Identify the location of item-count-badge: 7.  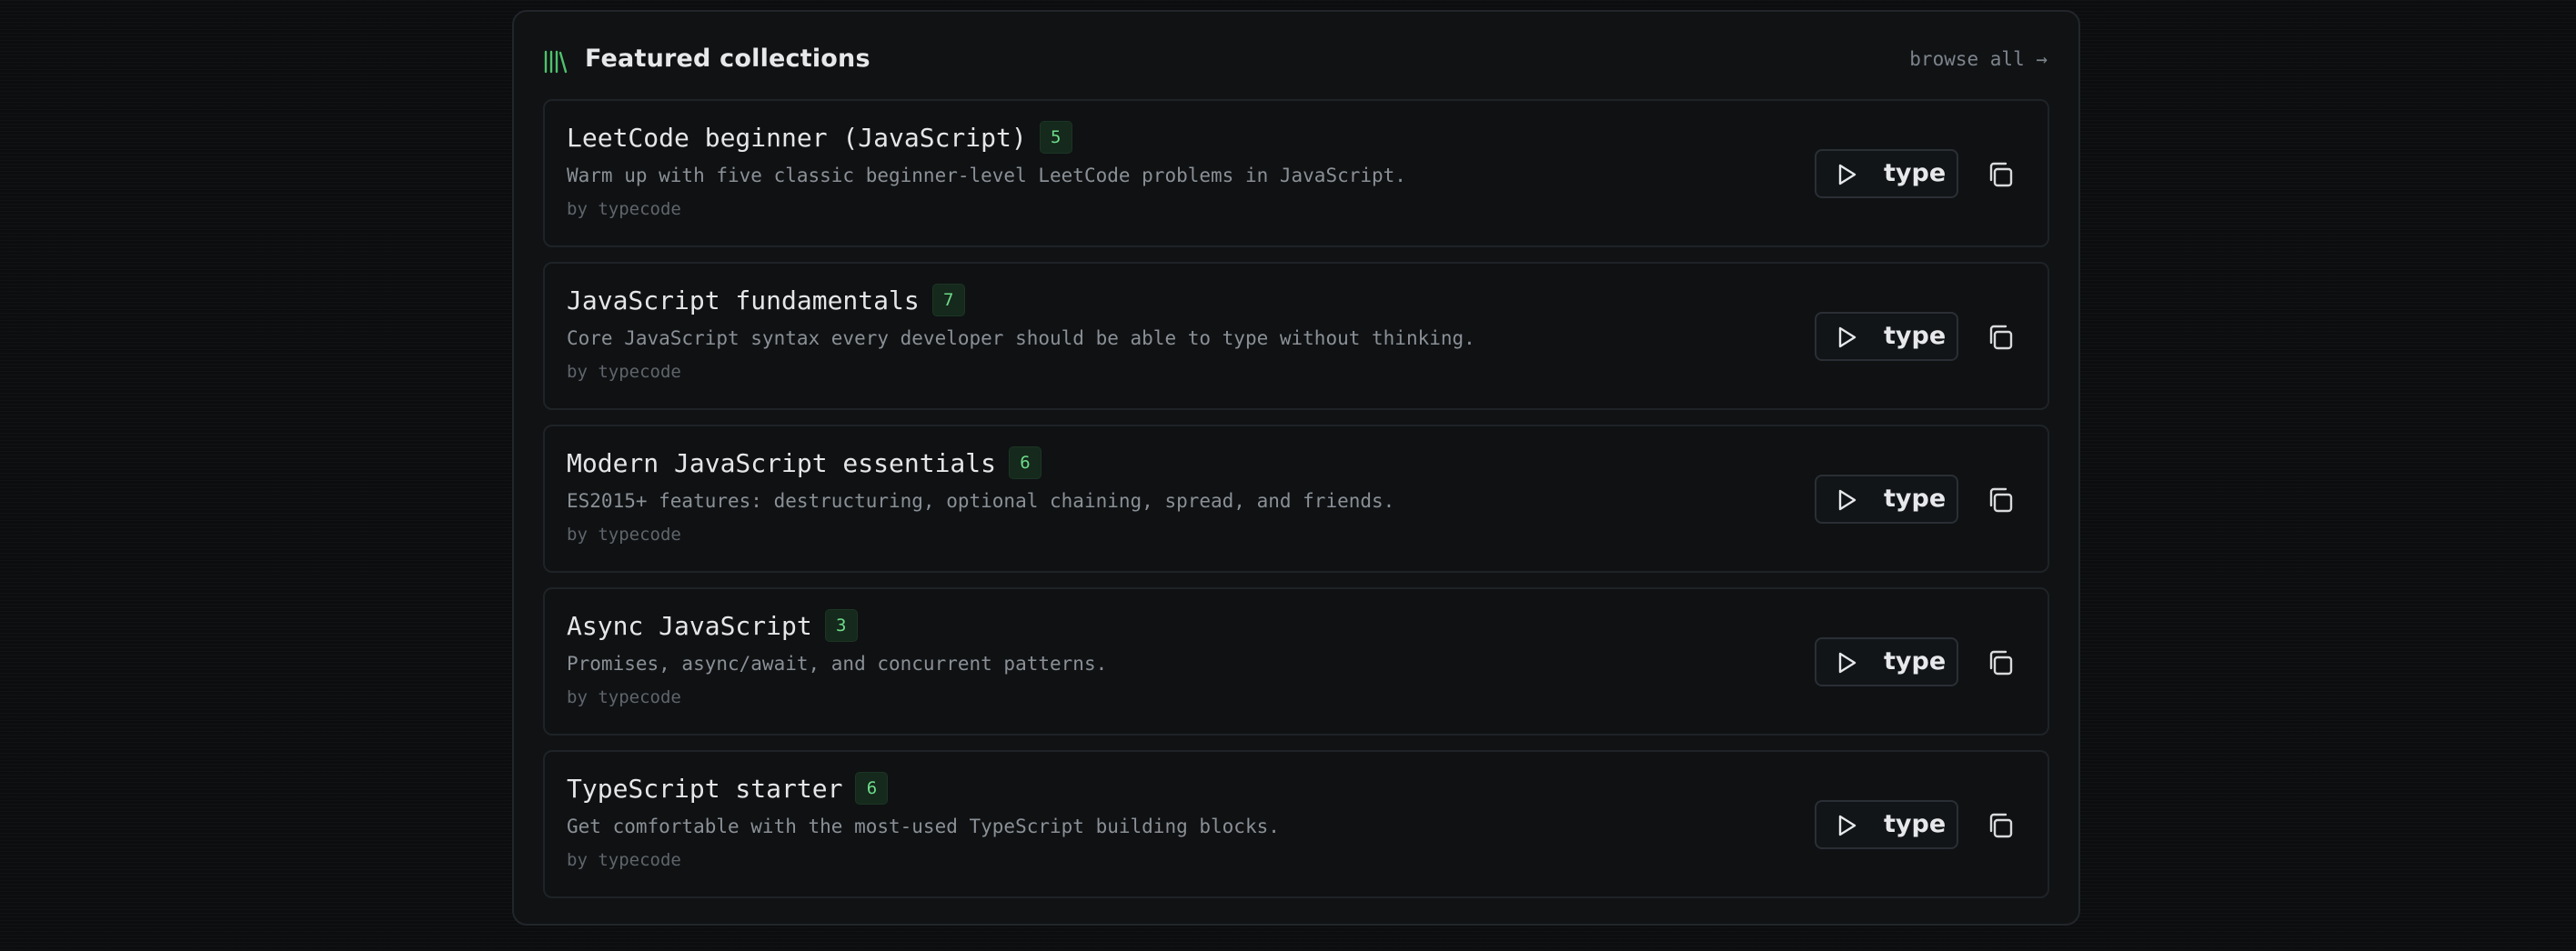
(948, 300).